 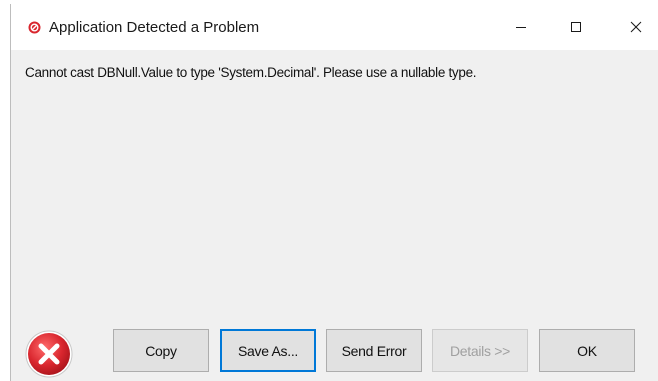 What do you see at coordinates (34, 27) in the screenshot?
I see `error-circle-icon` at bounding box center [34, 27].